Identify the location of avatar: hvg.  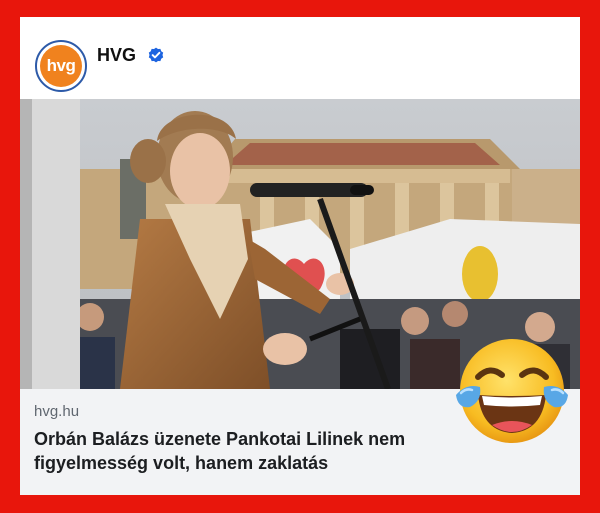
(61, 66).